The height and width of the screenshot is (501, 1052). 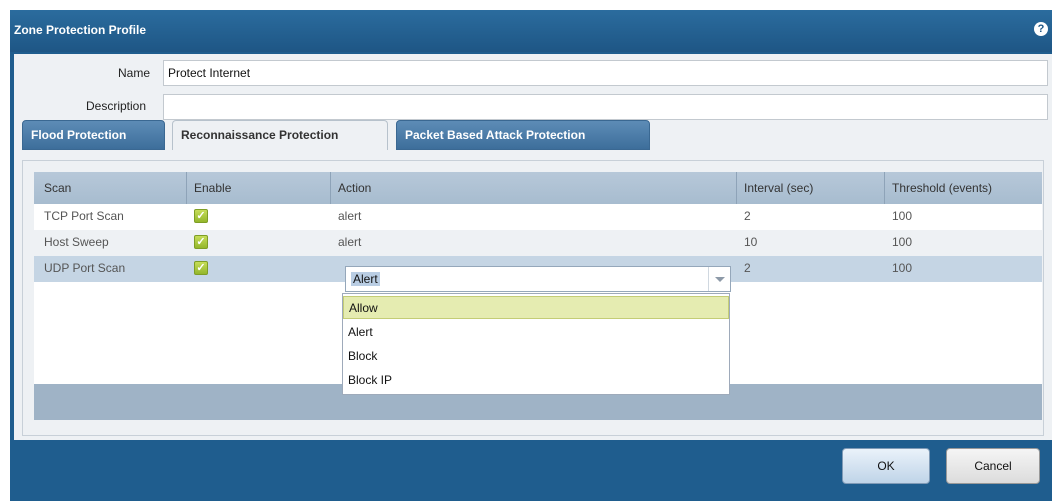 I want to click on description-label: Description, so click(x=116, y=106).